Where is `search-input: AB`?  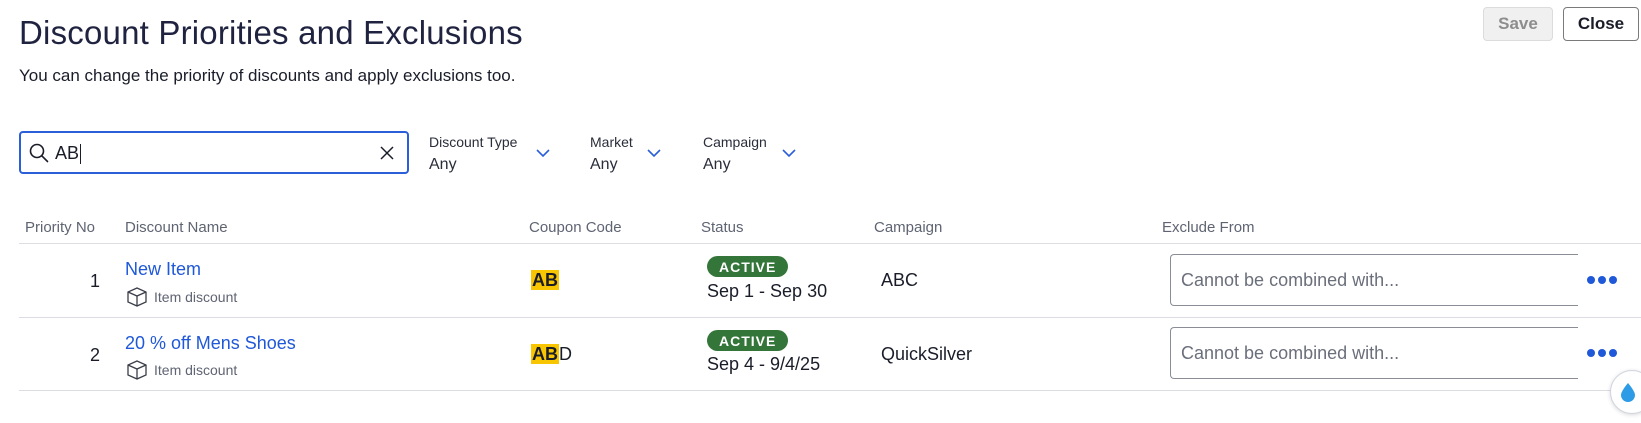
search-input: AB is located at coordinates (214, 152).